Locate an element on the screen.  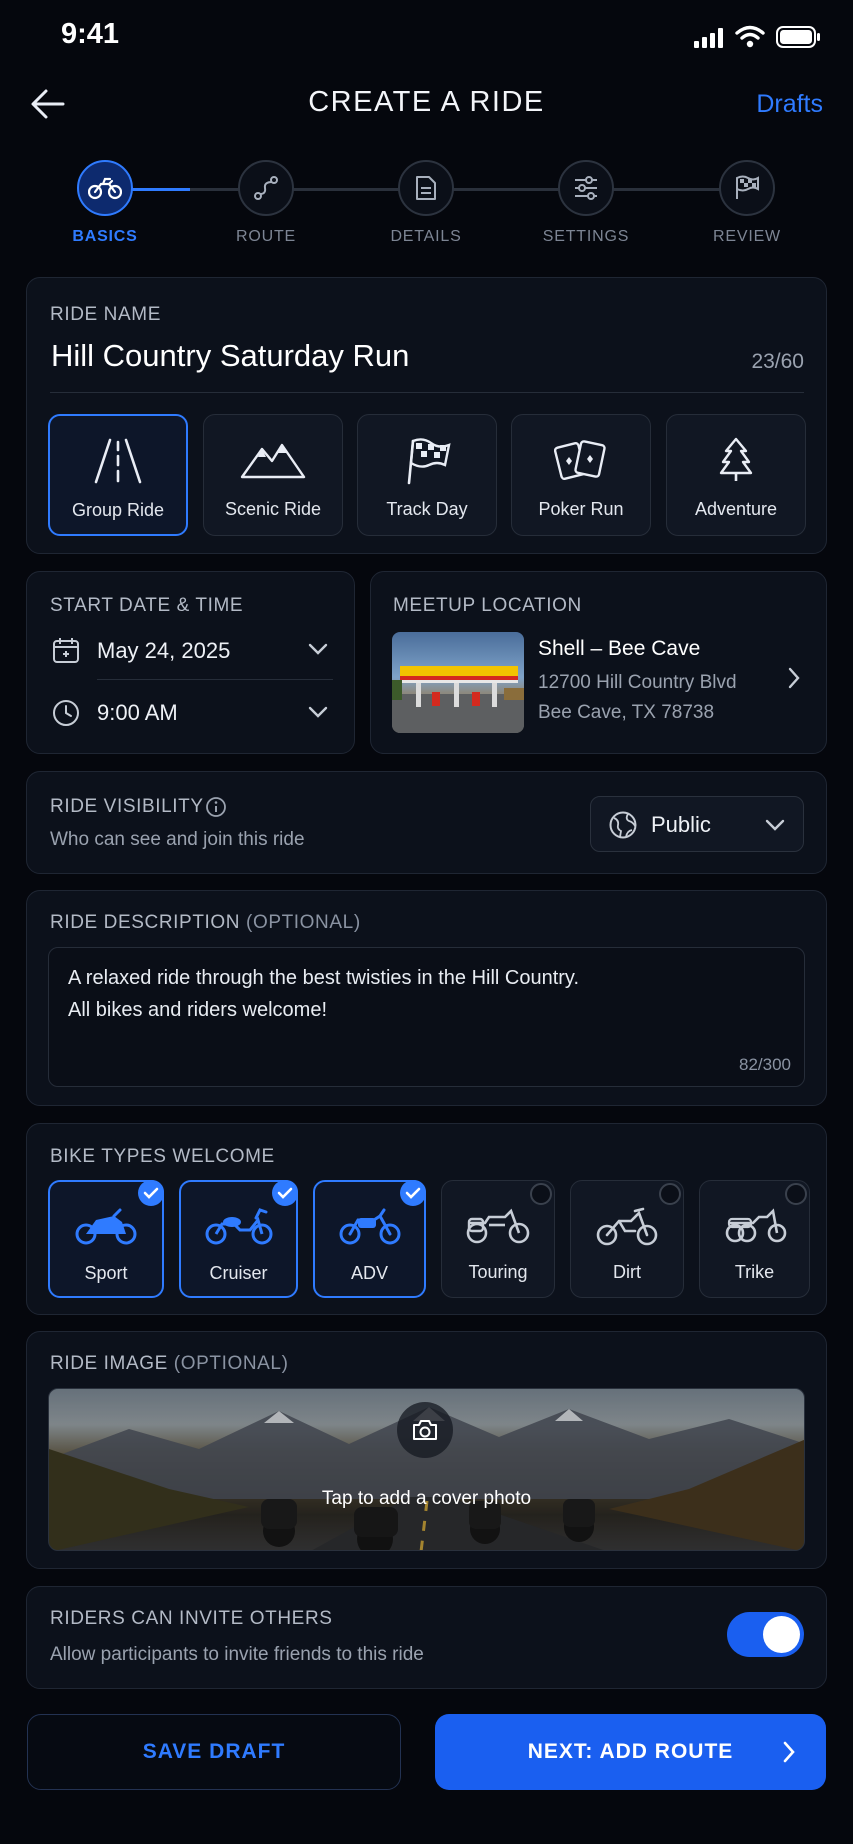
dirt-bike-icon is located at coordinates (627, 1226).